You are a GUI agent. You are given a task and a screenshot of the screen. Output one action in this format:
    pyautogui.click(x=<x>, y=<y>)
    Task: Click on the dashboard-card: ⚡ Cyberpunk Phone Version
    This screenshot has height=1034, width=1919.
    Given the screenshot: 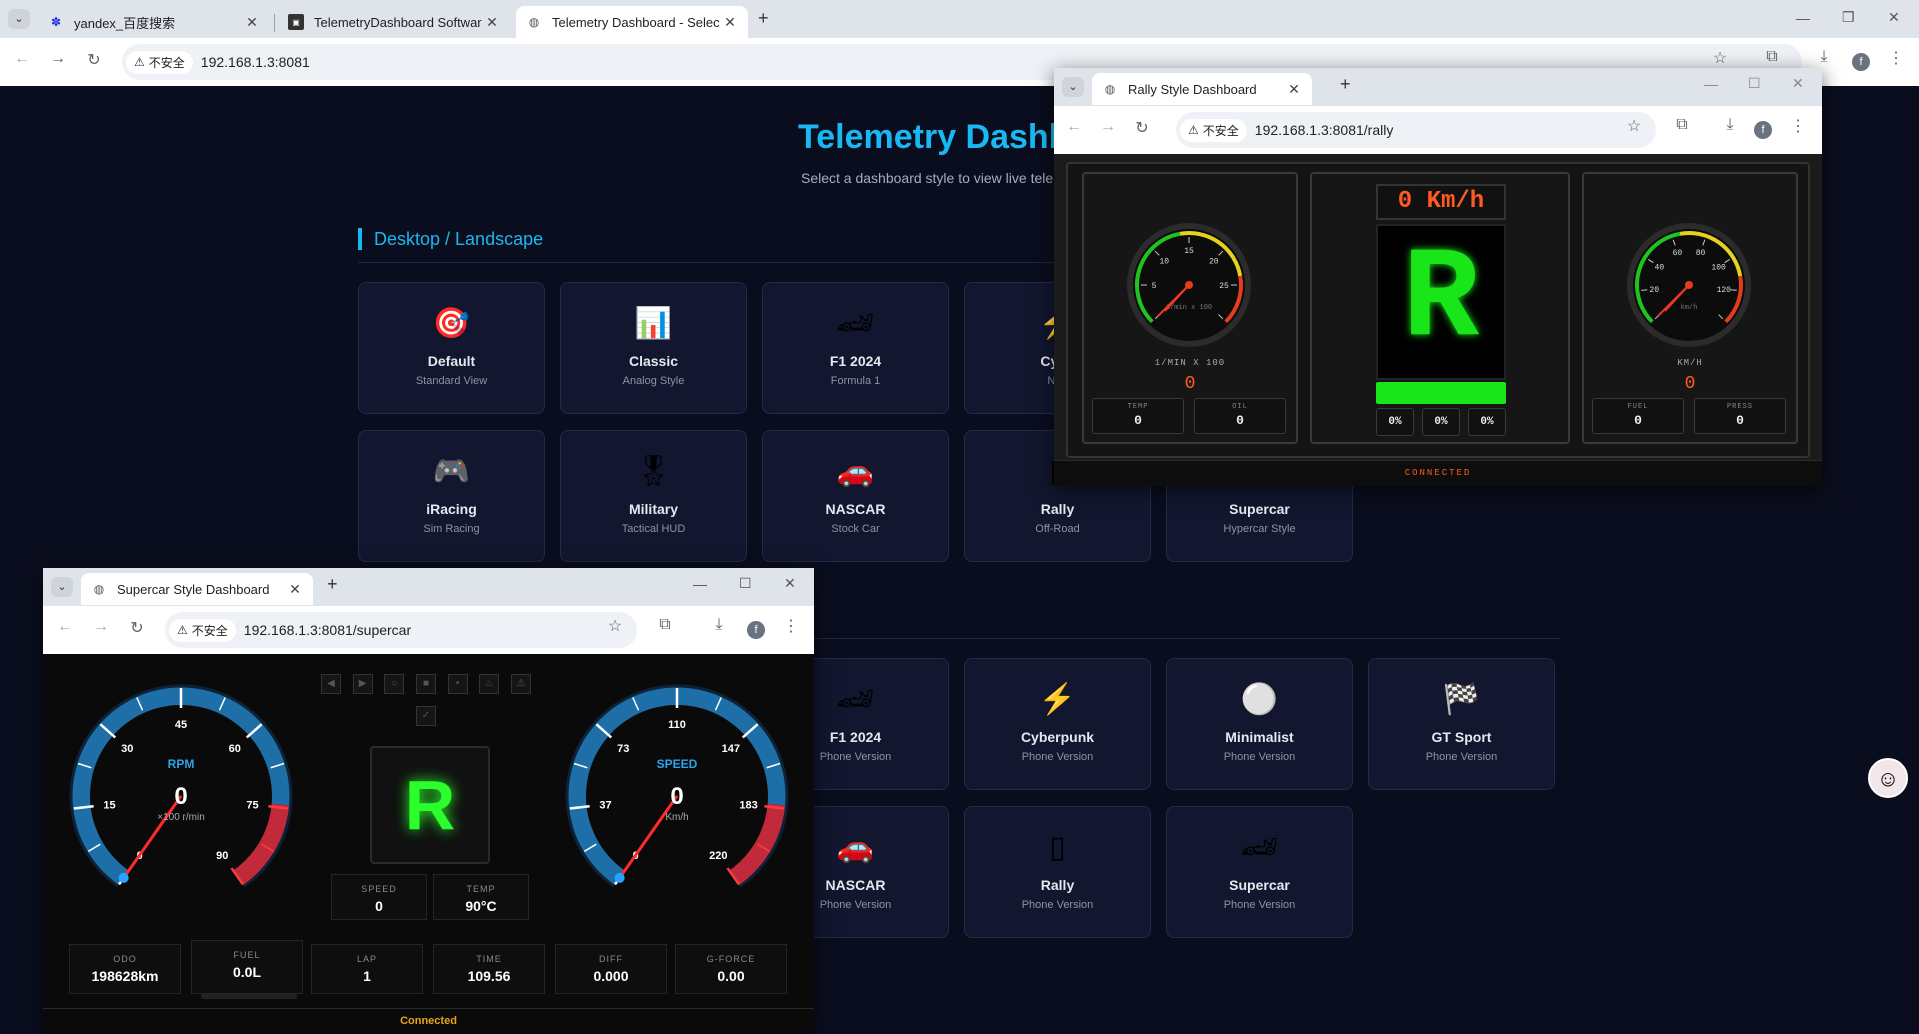 What is the action you would take?
    pyautogui.click(x=1057, y=724)
    